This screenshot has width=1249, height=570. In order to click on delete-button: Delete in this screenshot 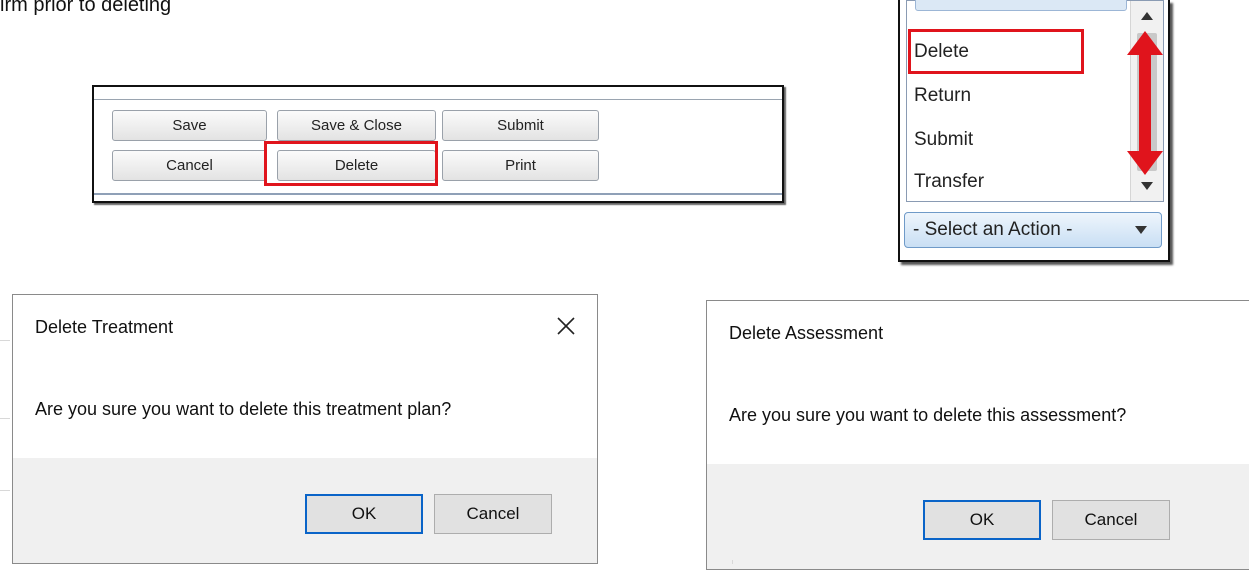, I will do `click(356, 165)`.